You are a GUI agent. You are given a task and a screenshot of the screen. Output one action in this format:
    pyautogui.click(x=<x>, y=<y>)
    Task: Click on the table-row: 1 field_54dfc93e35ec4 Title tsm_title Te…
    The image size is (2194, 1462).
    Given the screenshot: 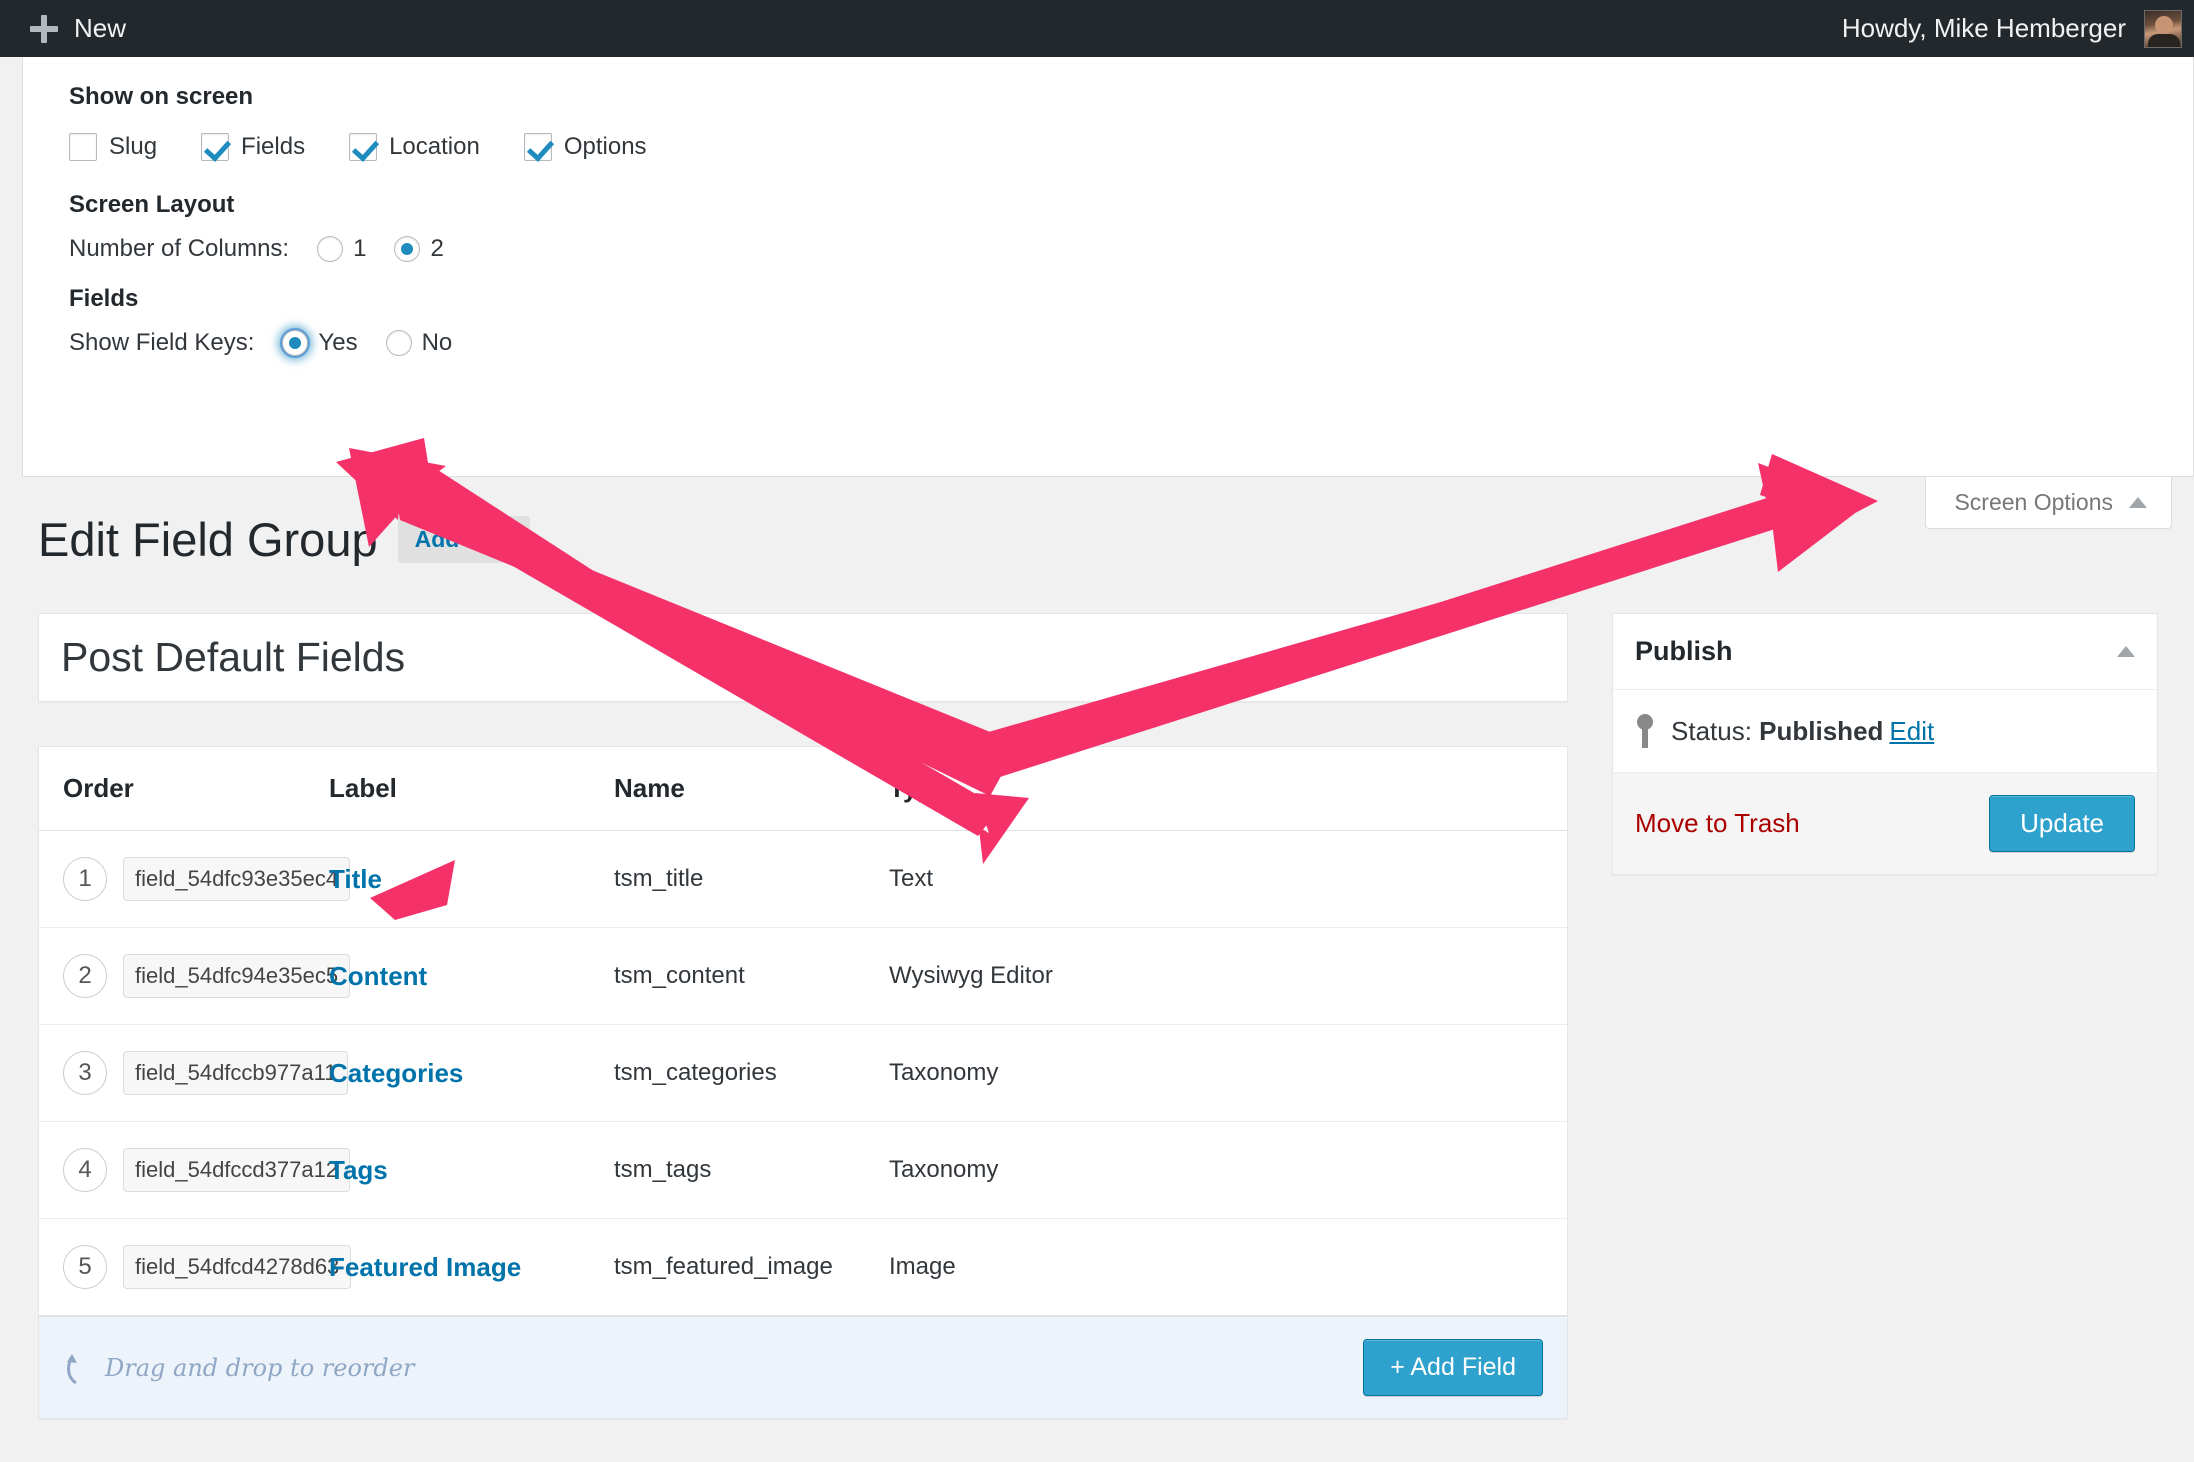 What is the action you would take?
    pyautogui.click(x=803, y=879)
    